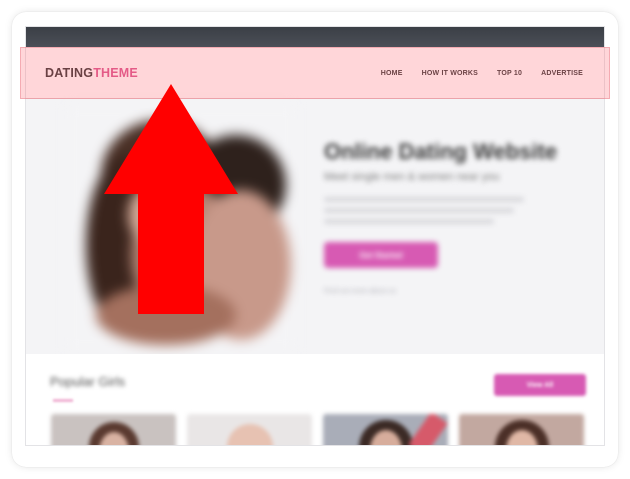 Image resolution: width=630 pixels, height=479 pixels. I want to click on browser-top-bar, so click(315, 37).